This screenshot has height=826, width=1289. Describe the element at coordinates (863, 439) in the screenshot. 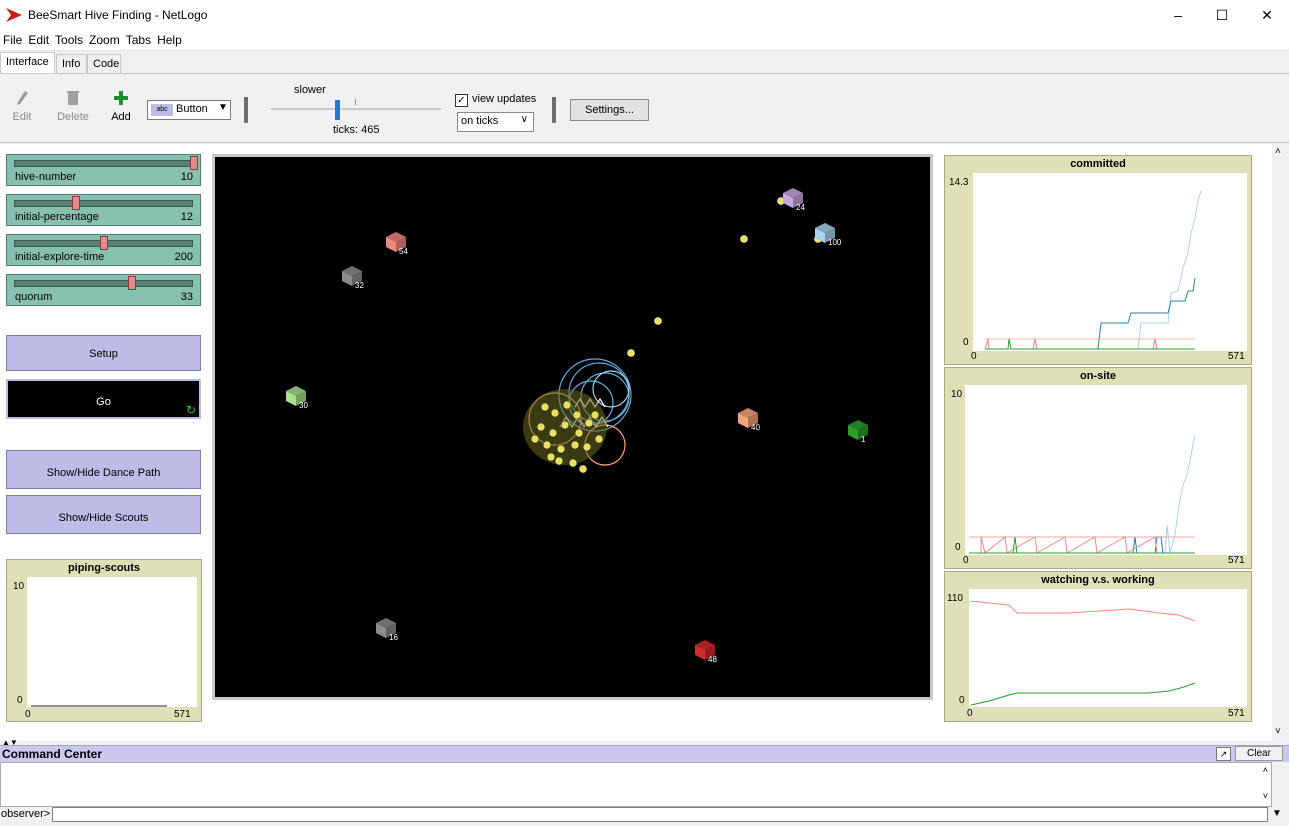

I see `site-label: 1` at that location.